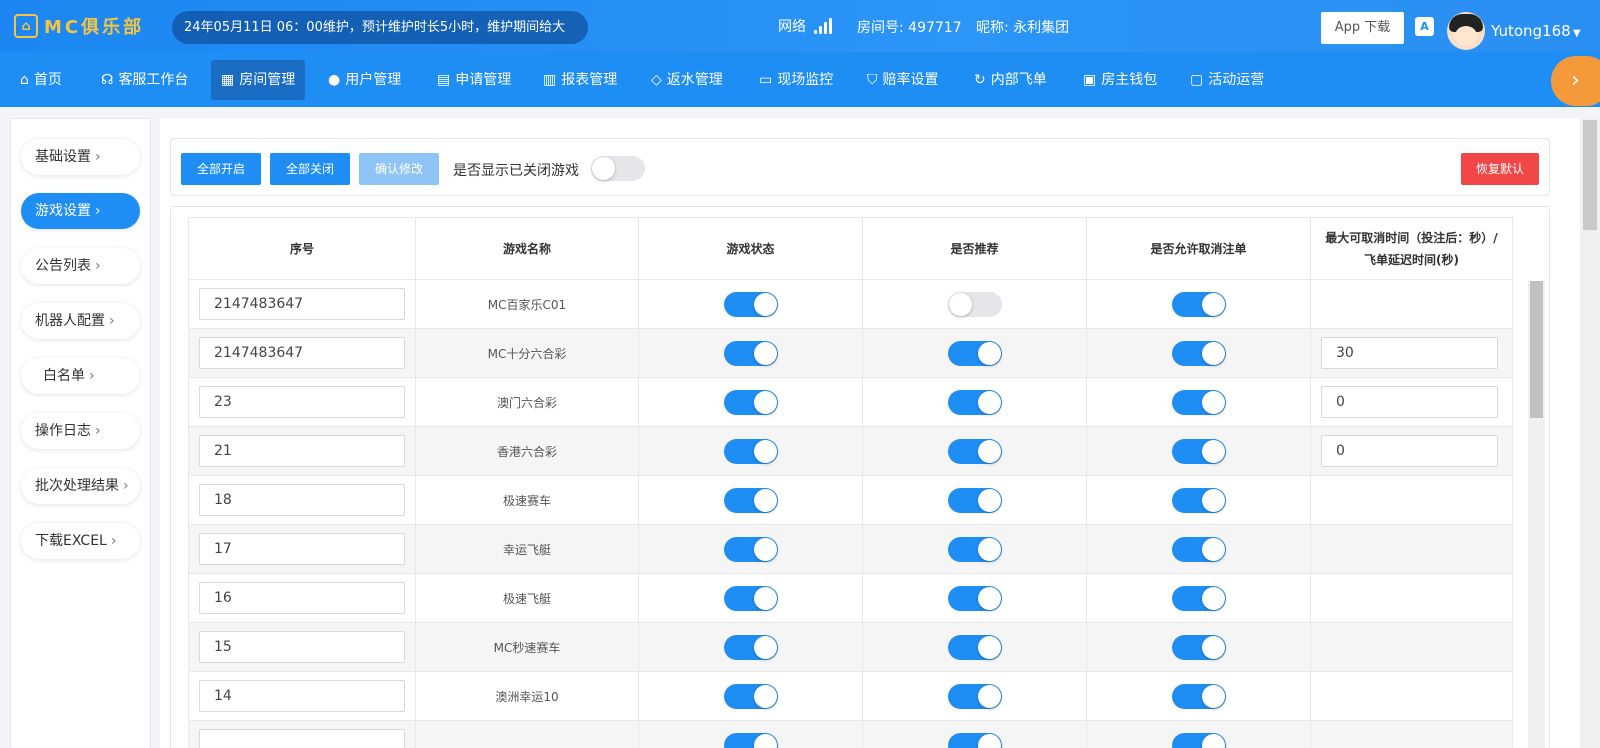 The width and height of the screenshot is (1600, 748). Describe the element at coordinates (41, 80) in the screenshot. I see `nav-item-home: ⌂ 首页` at that location.